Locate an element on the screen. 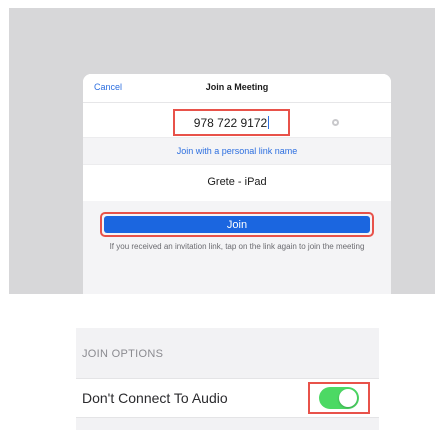  dont-connect-audio-toggle is located at coordinates (339, 398).